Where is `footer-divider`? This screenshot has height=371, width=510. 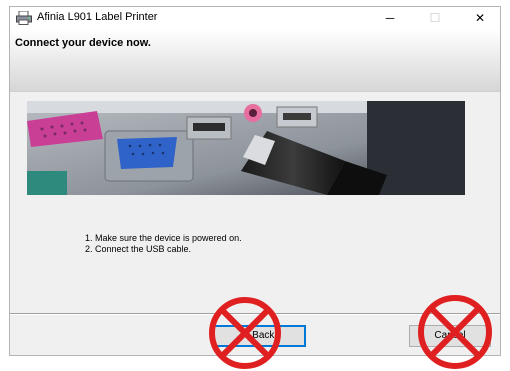 footer-divider is located at coordinates (255, 313).